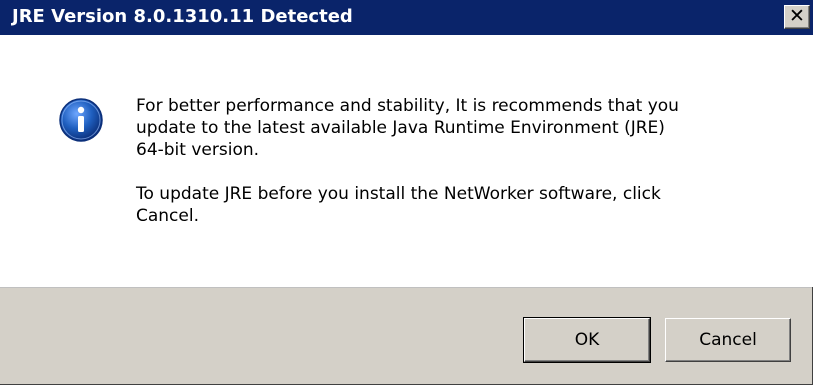  I want to click on close-icon: ✕, so click(797, 16).